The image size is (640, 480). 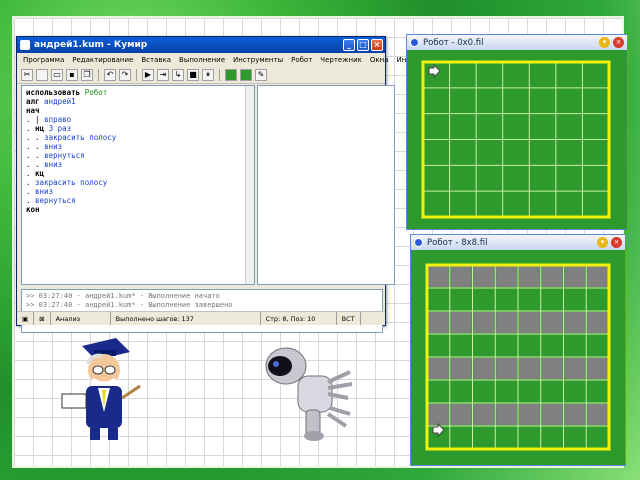 I want to click on menu-item: Робот, so click(x=301, y=60).